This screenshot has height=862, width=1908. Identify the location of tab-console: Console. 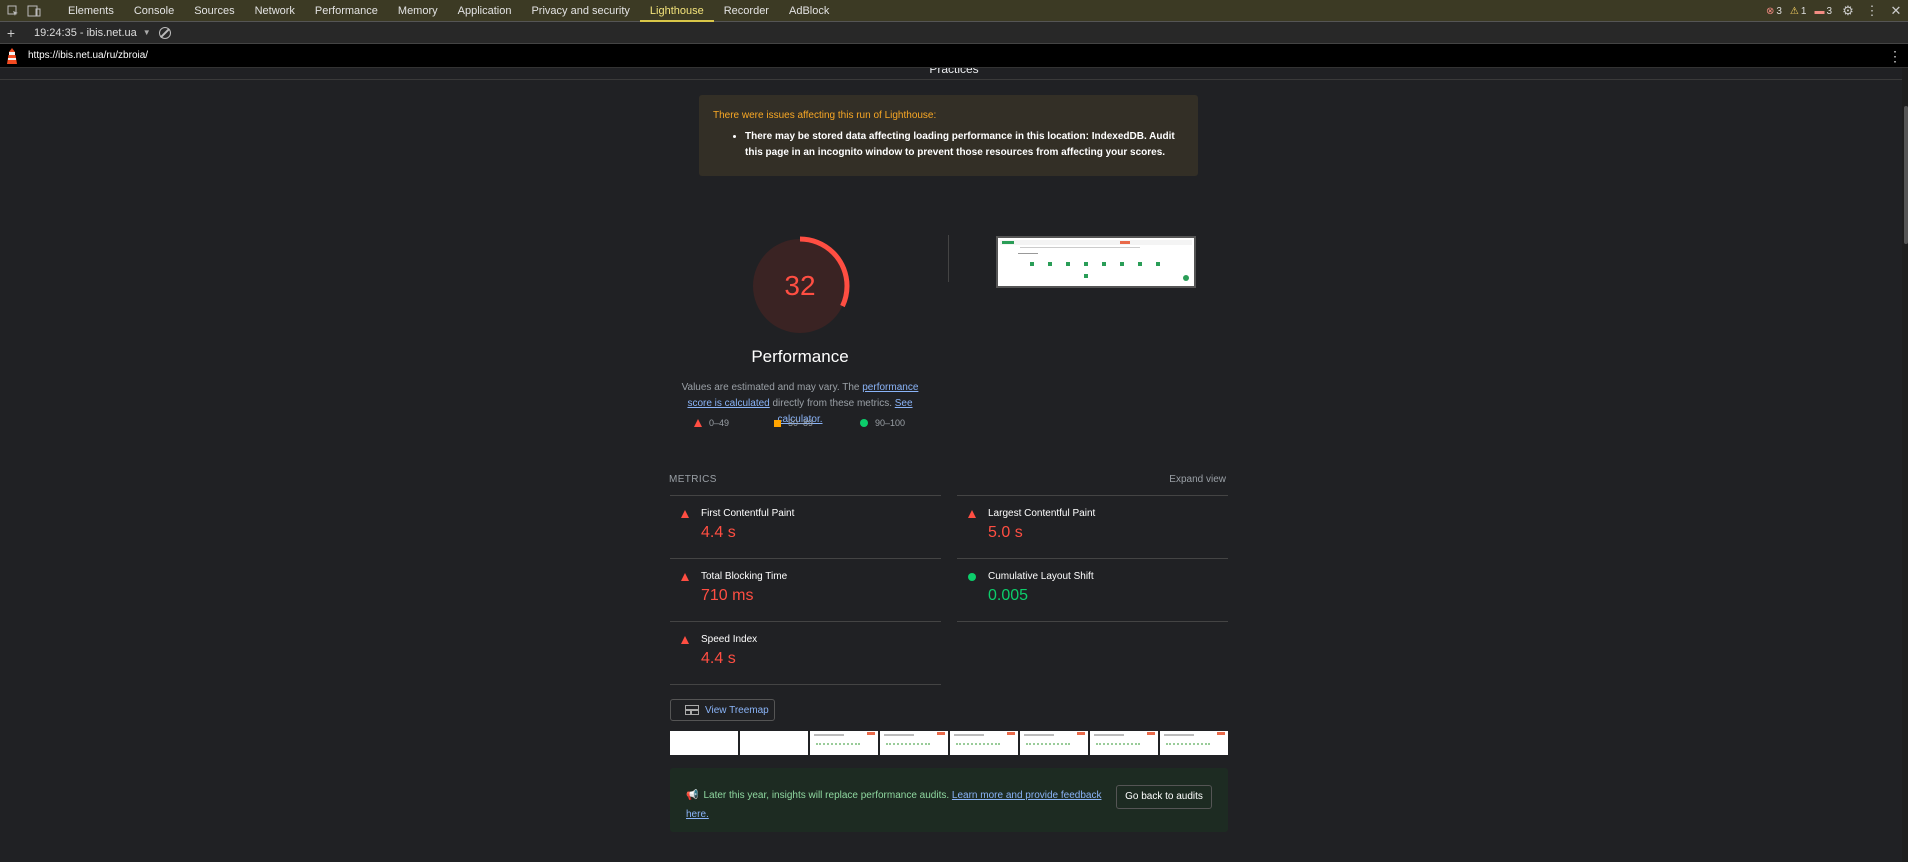
(154, 11).